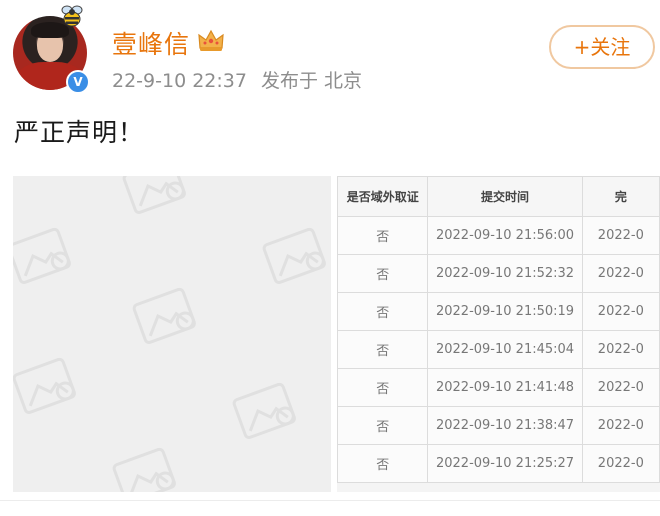 The height and width of the screenshot is (516, 660). Describe the element at coordinates (79, 132) in the screenshot. I see `post-text: 严正声明！` at that location.